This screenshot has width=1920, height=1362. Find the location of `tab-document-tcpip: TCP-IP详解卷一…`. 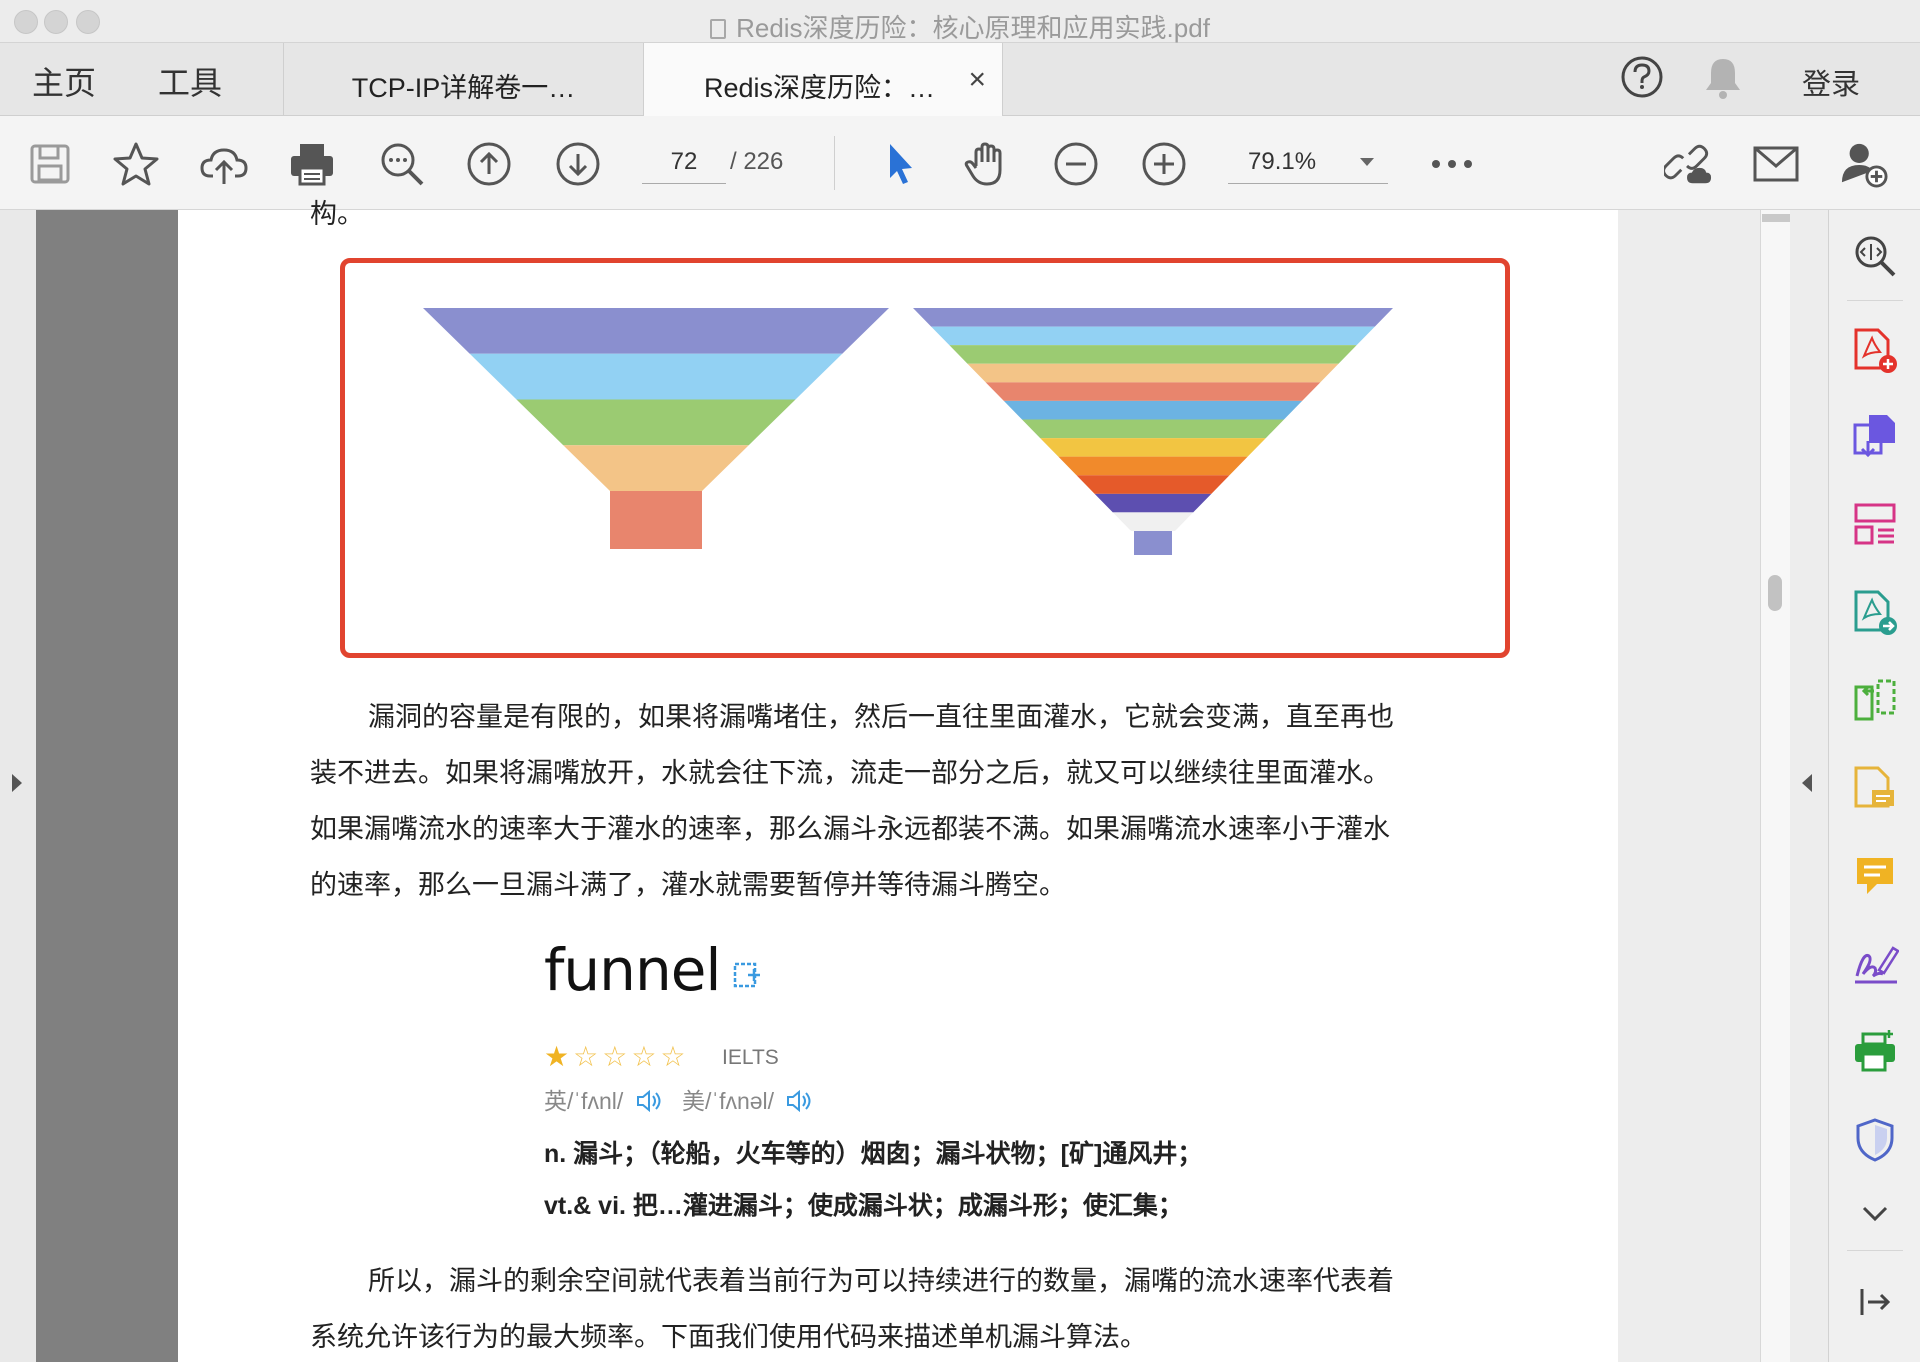

tab-document-tcpip: TCP-IP详解卷一… is located at coordinates (463, 79).